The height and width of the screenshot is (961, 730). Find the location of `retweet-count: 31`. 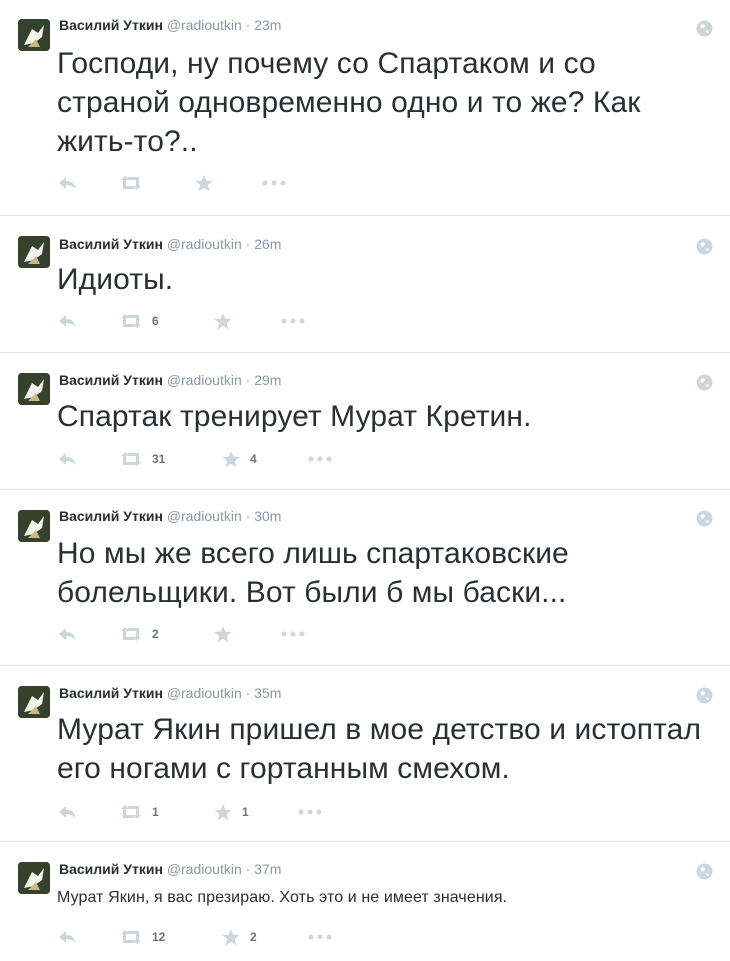

retweet-count: 31 is located at coordinates (159, 459).